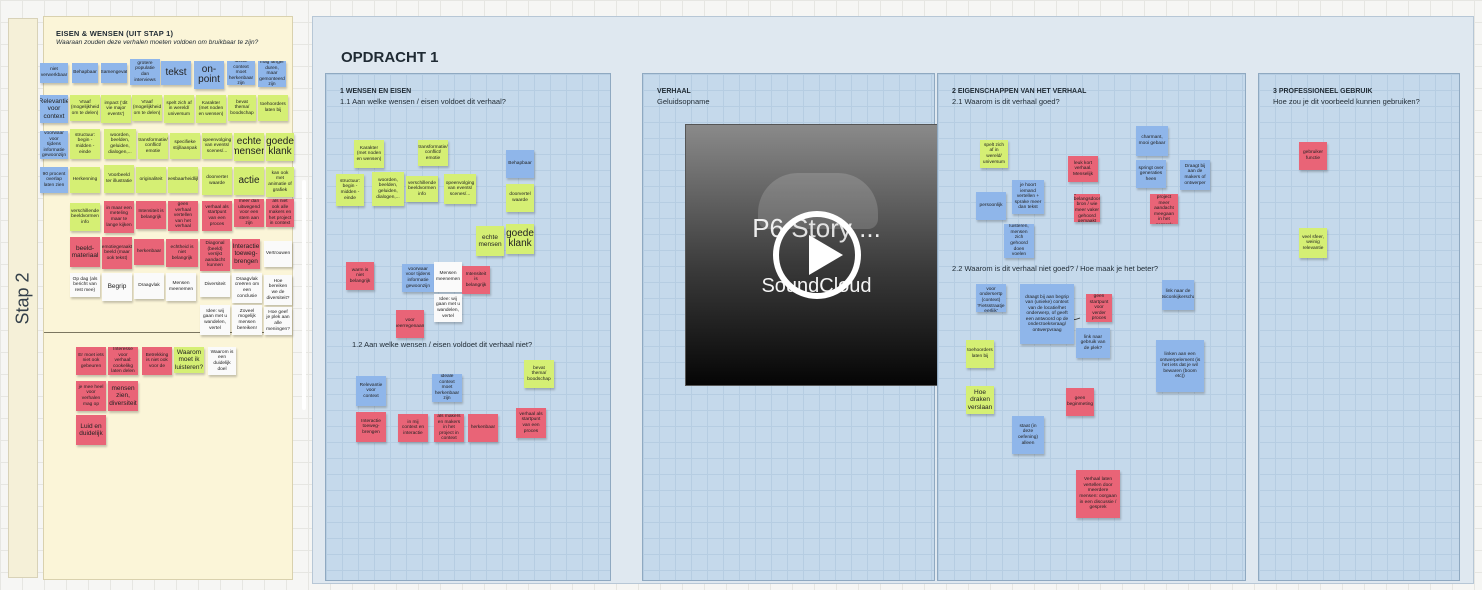 The width and height of the screenshot is (1482, 590). Describe the element at coordinates (189, 360) in the screenshot. I see `sticky-note: Waarom moet ik luisteren?` at that location.